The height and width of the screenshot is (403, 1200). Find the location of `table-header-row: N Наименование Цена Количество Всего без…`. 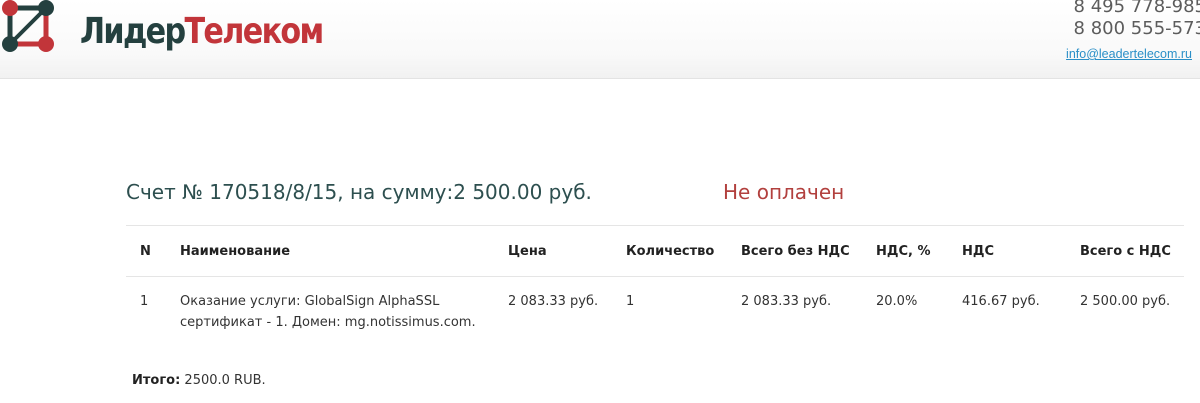

table-header-row: N Наименование Цена Количество Всего без… is located at coordinates (655, 251).